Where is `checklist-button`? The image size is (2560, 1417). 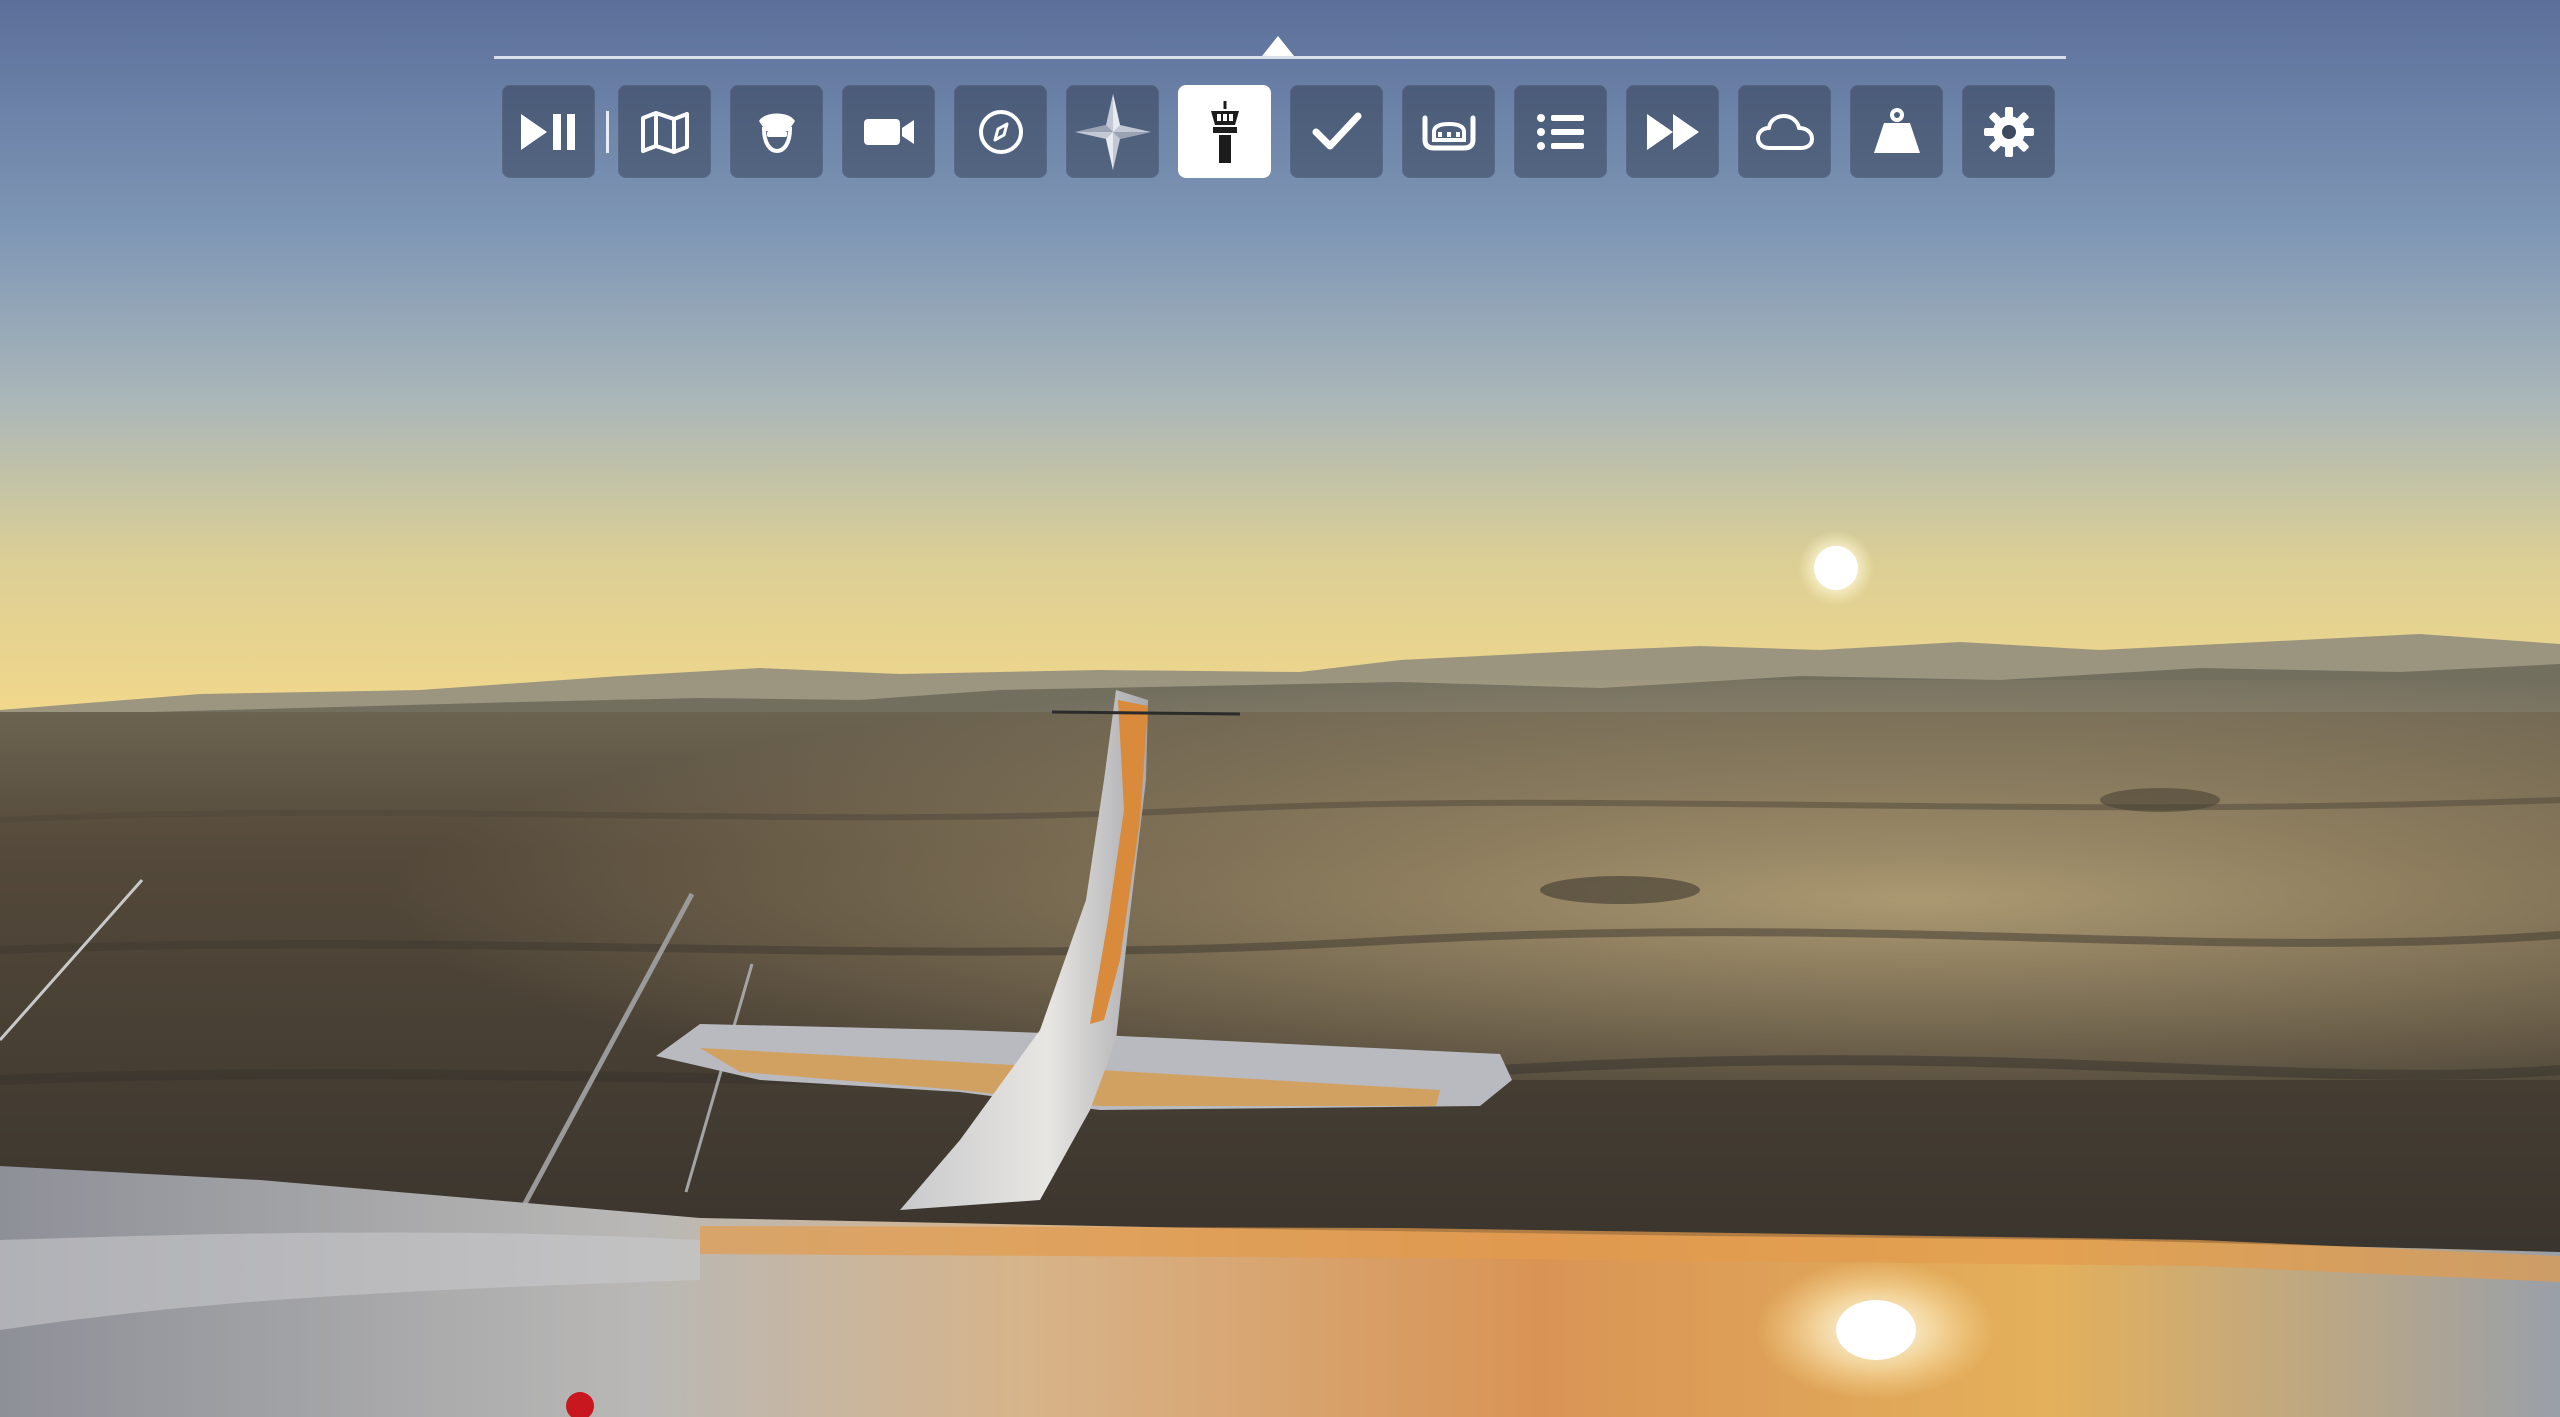 checklist-button is located at coordinates (1336, 131).